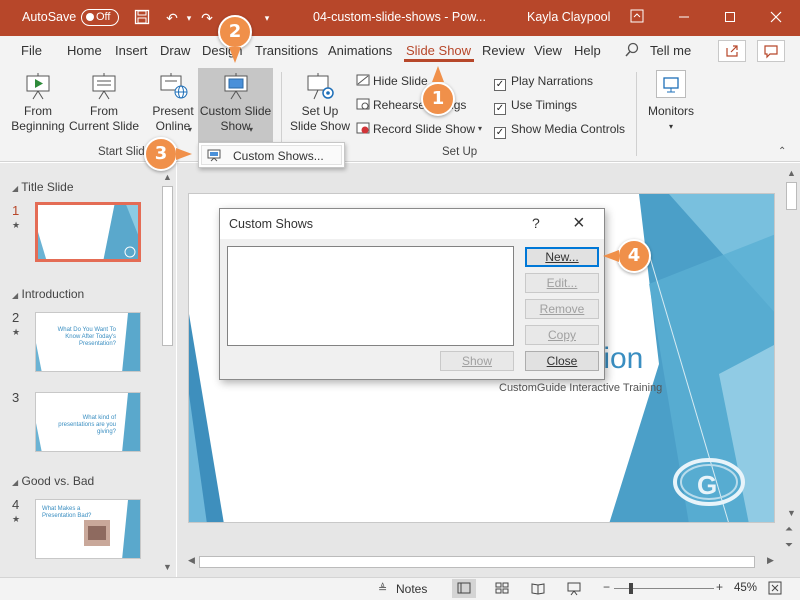 The width and height of the screenshot is (800, 601). Describe the element at coordinates (636, 114) in the screenshot. I see `group-separator` at that location.